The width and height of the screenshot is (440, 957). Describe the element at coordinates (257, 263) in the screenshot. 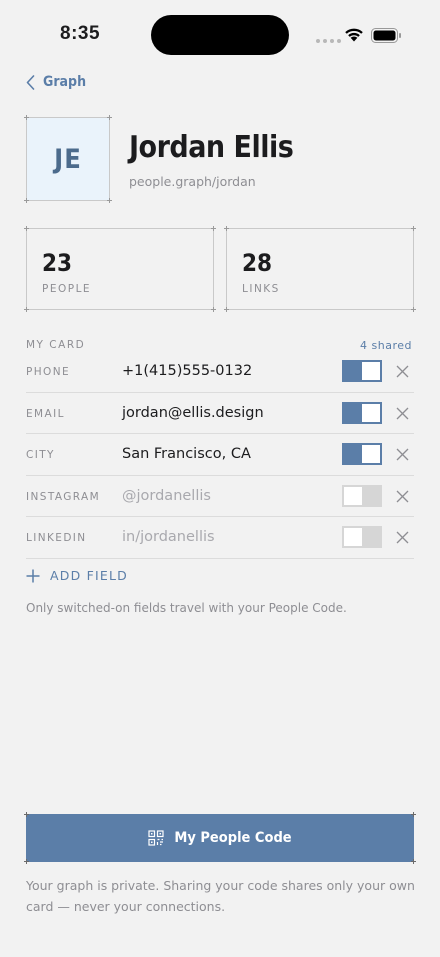

I see `stat-links-value: 28` at that location.